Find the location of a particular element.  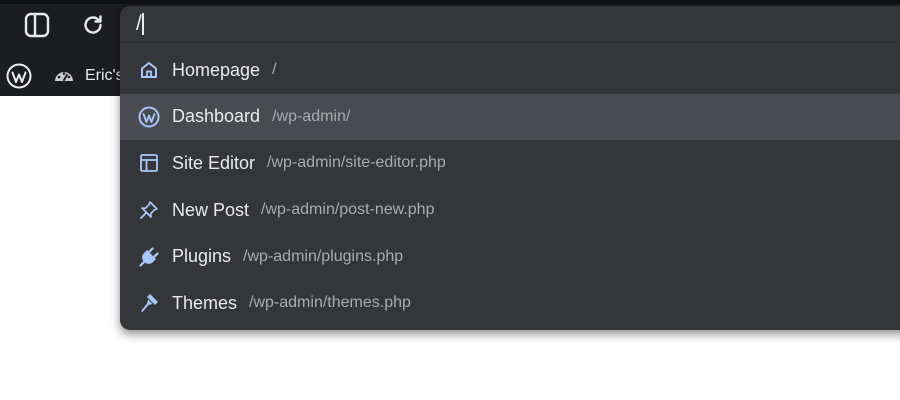

suggestion-title: Homepage is located at coordinates (216, 69).